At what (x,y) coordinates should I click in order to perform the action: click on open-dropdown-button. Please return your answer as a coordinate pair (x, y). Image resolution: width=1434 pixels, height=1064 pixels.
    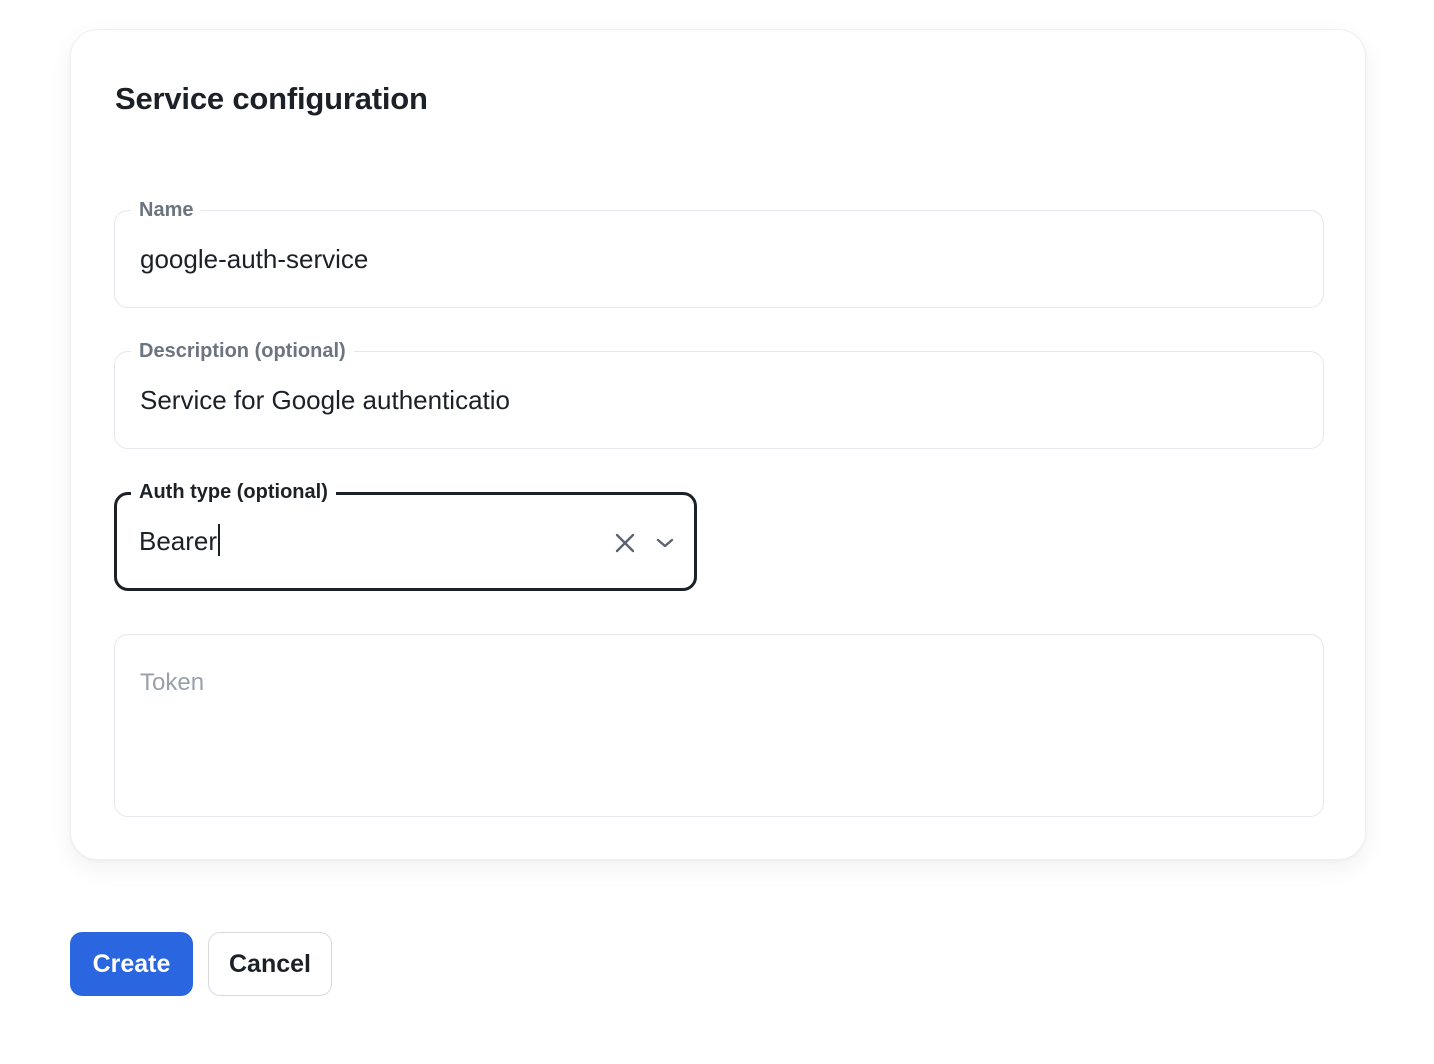
    Looking at the image, I should click on (665, 543).